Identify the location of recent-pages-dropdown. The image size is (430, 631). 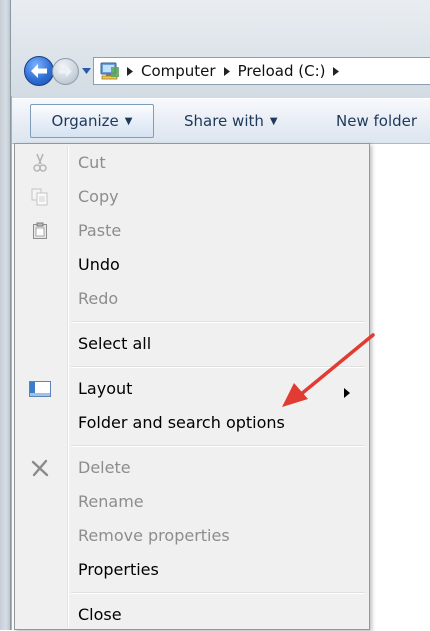
(86, 71).